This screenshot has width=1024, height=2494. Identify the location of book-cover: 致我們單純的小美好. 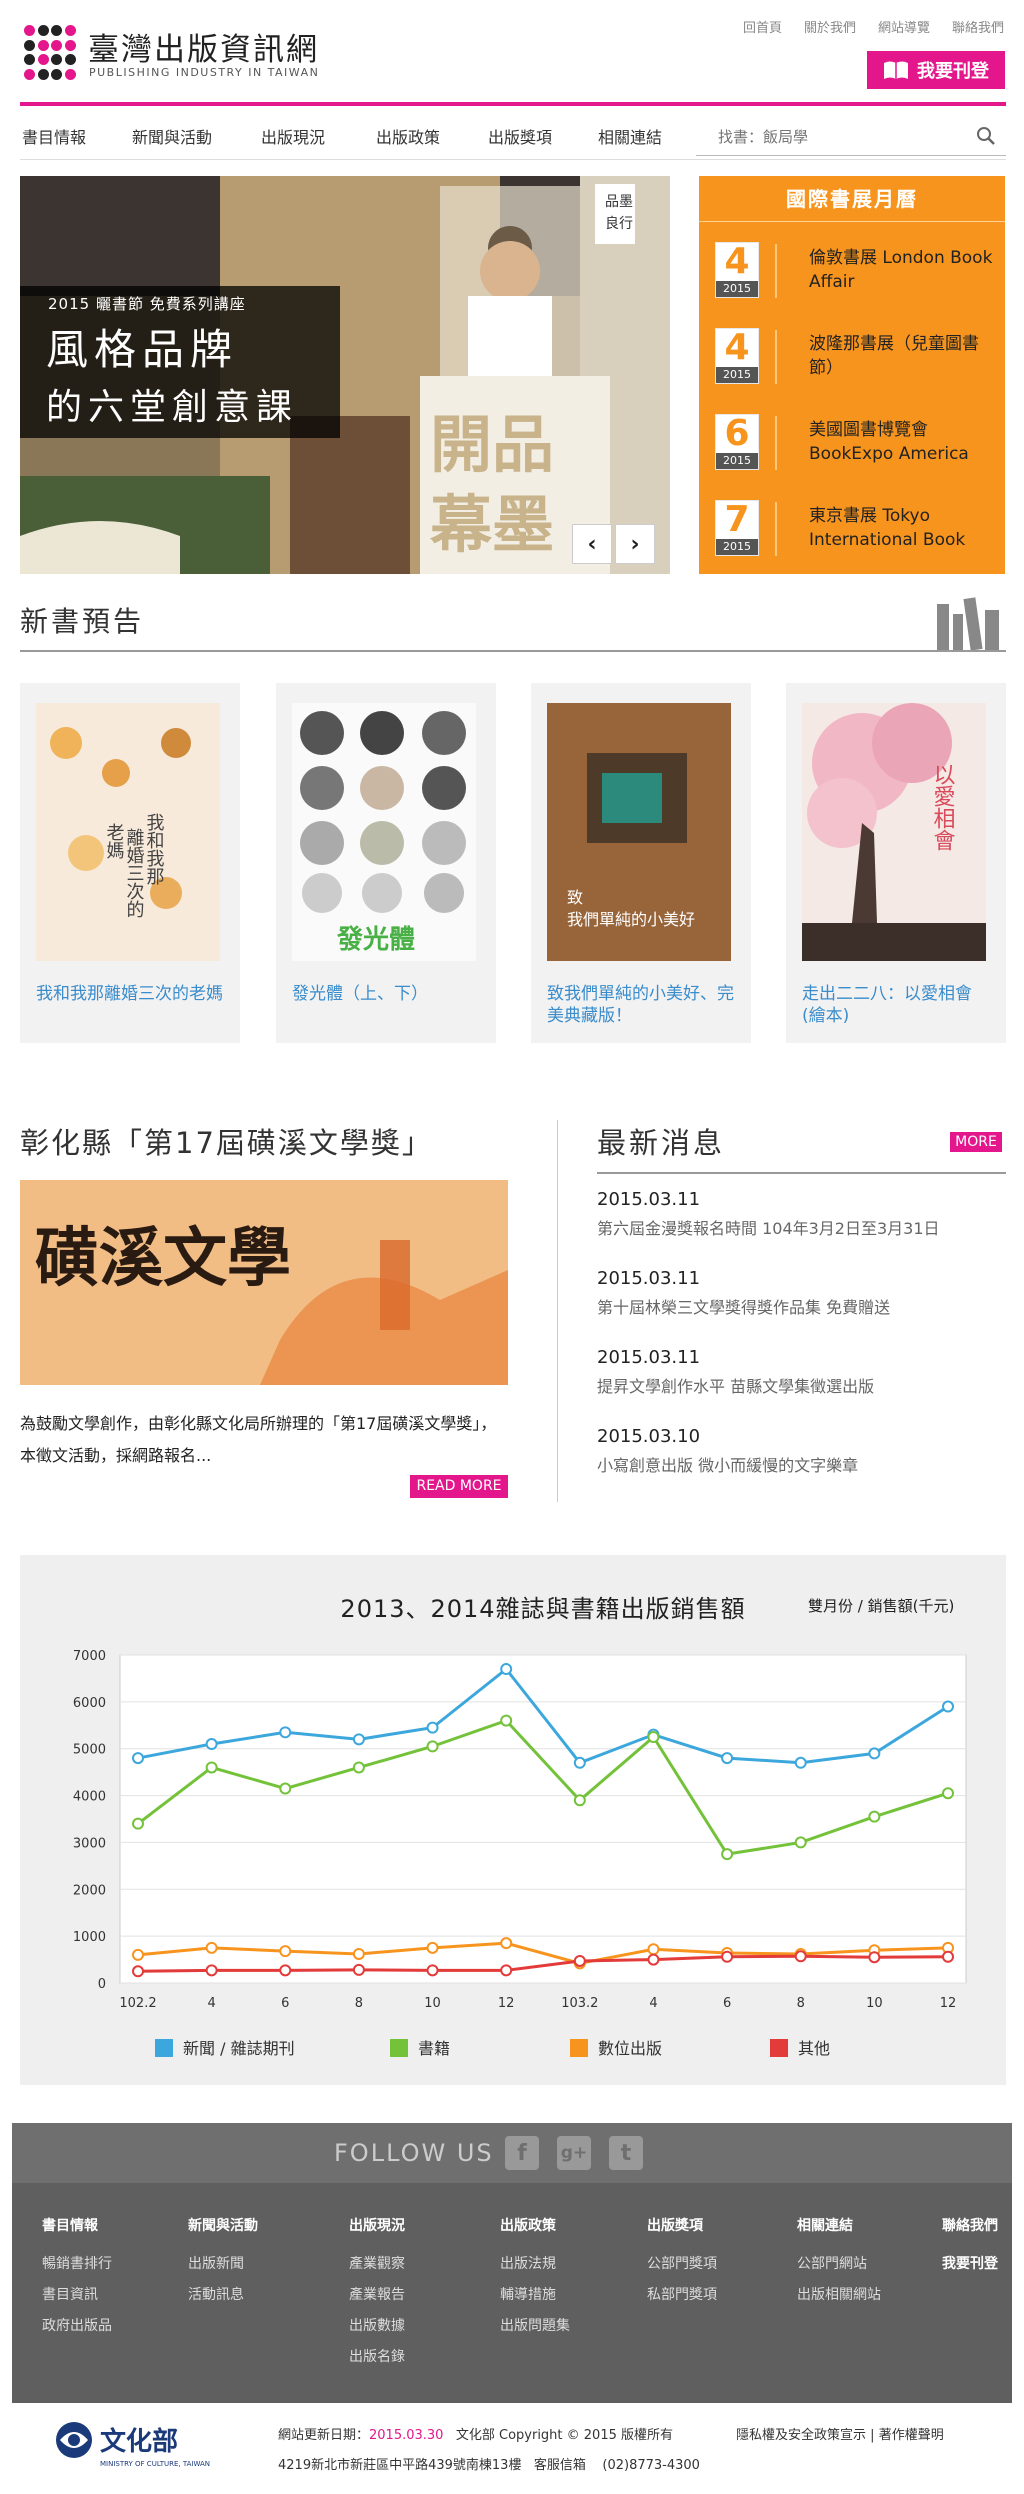
(639, 832).